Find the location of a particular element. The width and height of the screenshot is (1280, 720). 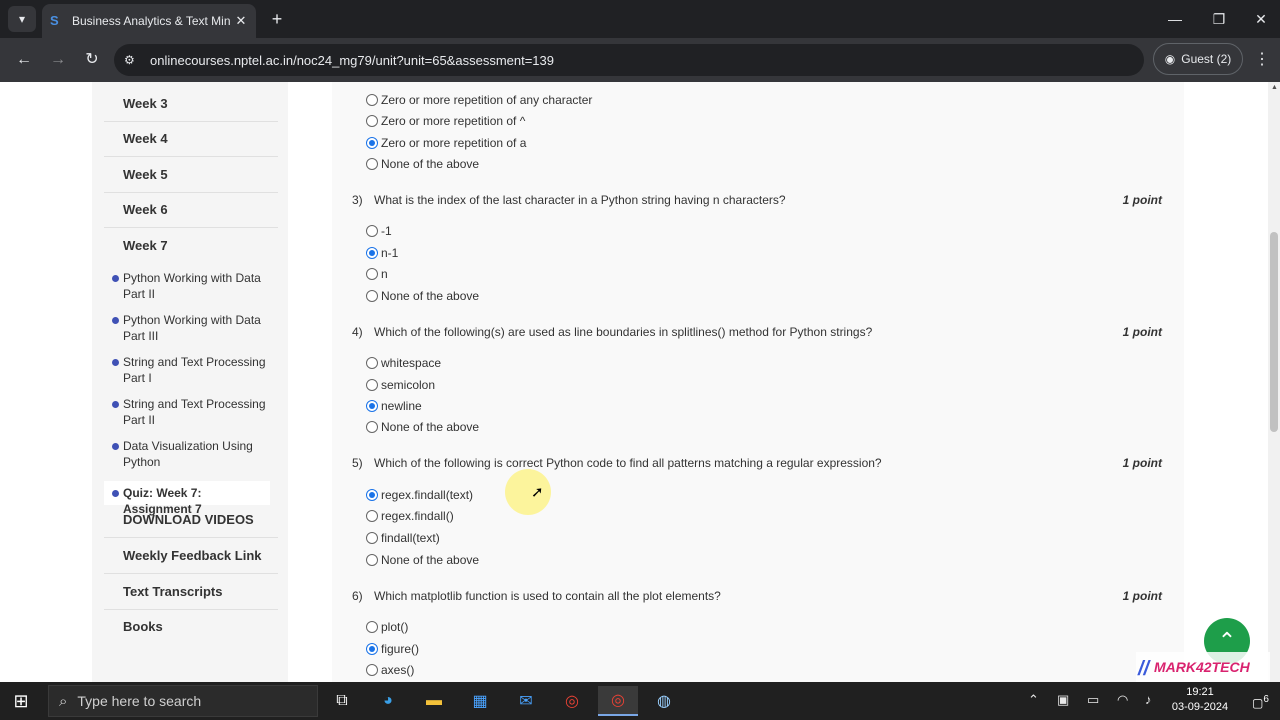

sidebar-item-week-5: Week 5 is located at coordinates (191, 175).